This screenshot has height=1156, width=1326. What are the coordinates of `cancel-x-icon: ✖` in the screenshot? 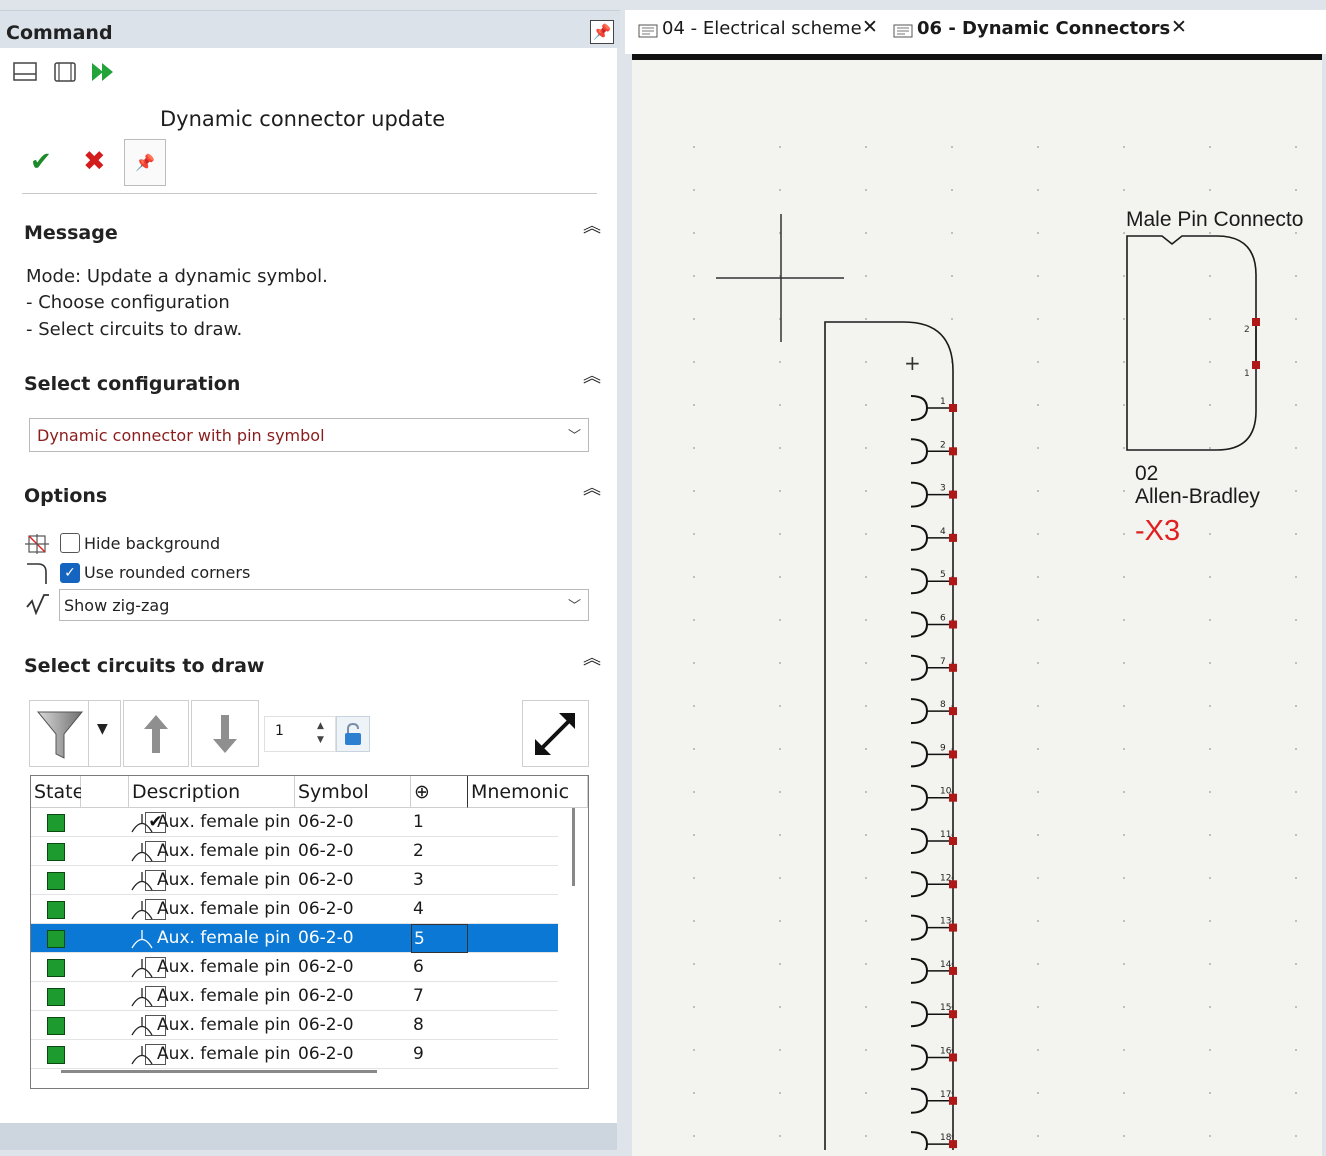 It's located at (94, 161).